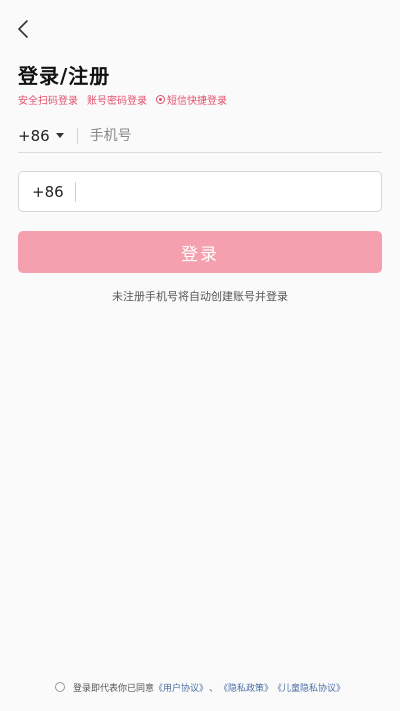 This screenshot has width=400, height=711. What do you see at coordinates (59, 135) in the screenshot?
I see `caret-down-icon` at bounding box center [59, 135].